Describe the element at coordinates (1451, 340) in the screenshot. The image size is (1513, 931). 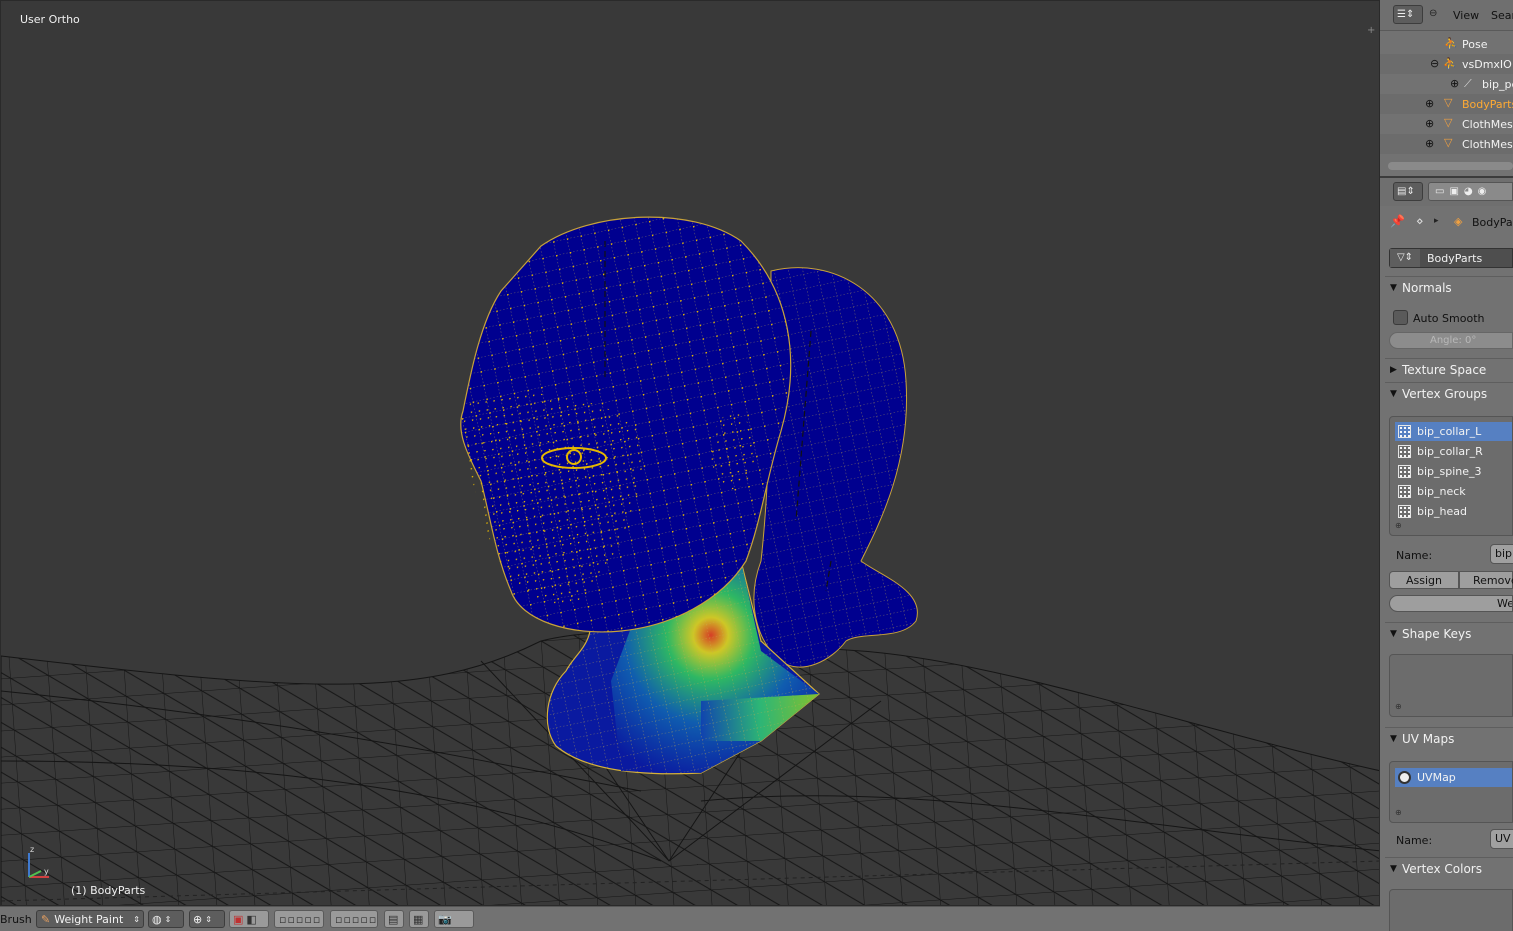
I see `angle-field: Angle: 0°` at that location.